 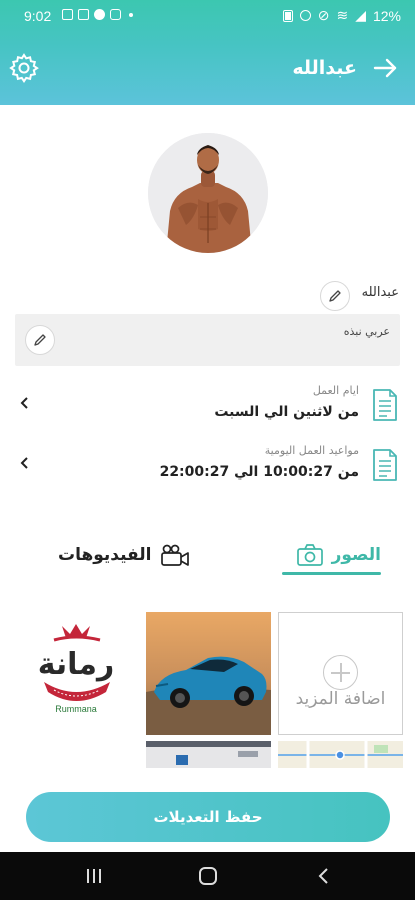 I want to click on save-changes-label: حفظ التعديلات, so click(x=208, y=817).